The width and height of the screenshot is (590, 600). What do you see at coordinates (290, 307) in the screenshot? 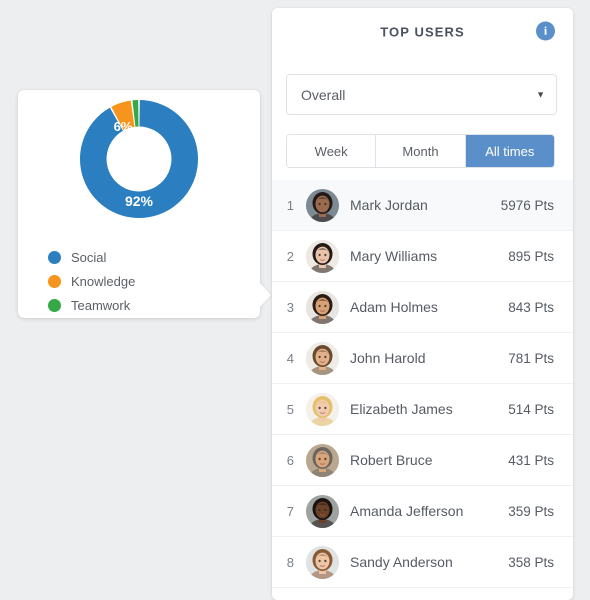
I see `user-rank: 3` at bounding box center [290, 307].